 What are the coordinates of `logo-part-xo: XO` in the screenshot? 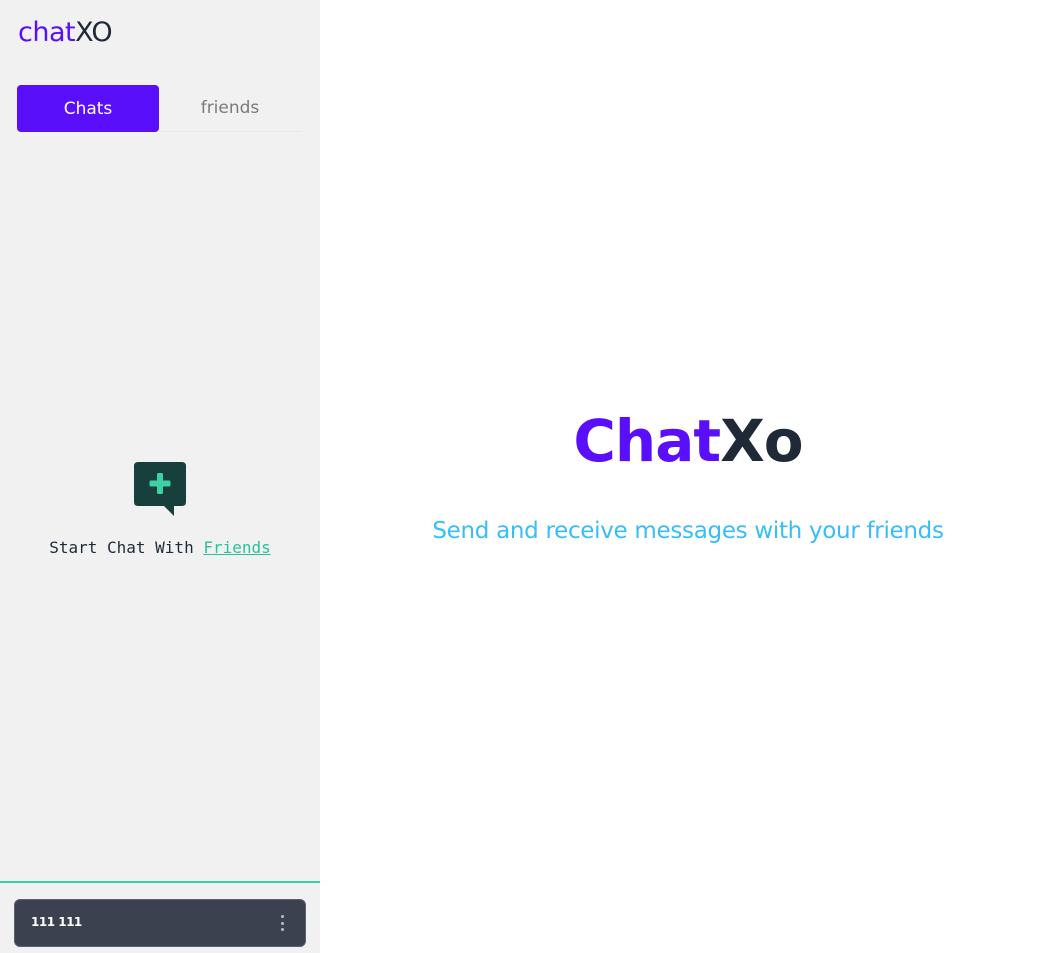 It's located at (94, 32).